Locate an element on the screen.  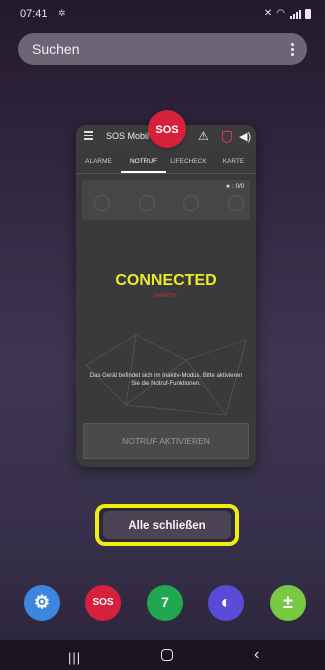
calculator-app-icon: ± is located at coordinates (288, 603).